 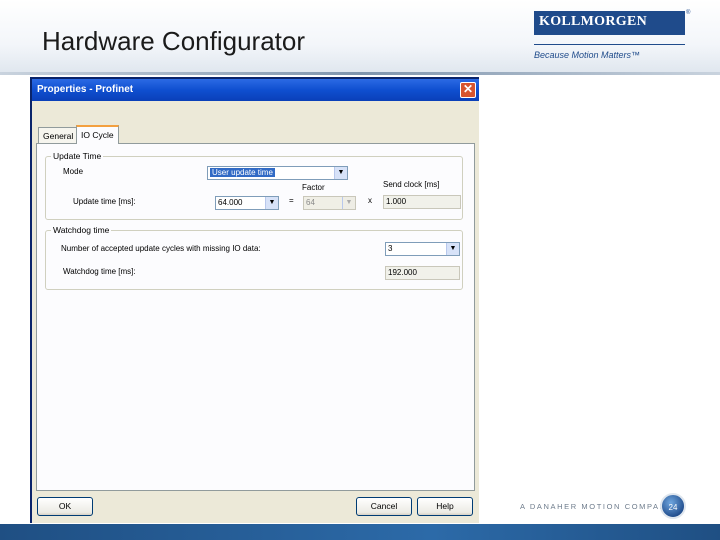 What do you see at coordinates (422, 202) in the screenshot?
I see `send-clock-field: 1.000` at bounding box center [422, 202].